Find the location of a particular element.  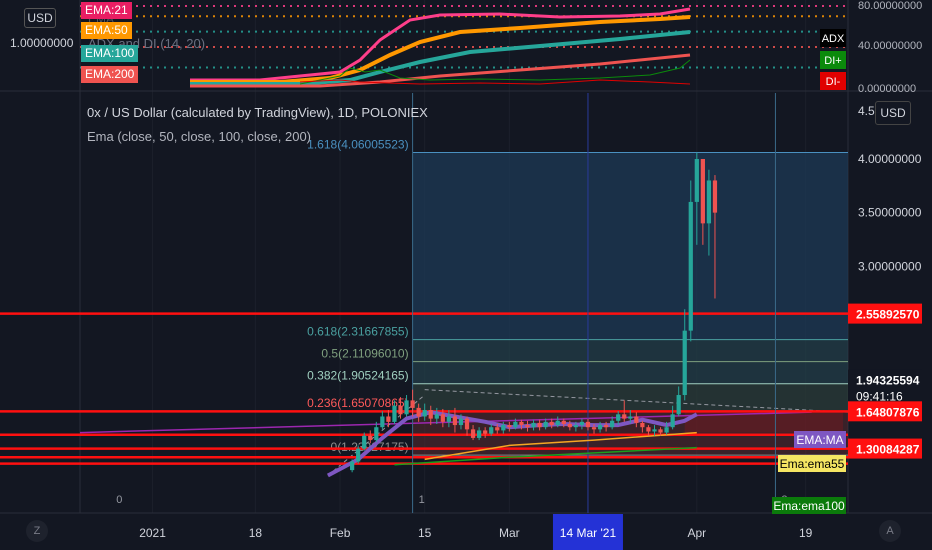

fib-label: 1.618(4.06005523) is located at coordinates (357, 145).